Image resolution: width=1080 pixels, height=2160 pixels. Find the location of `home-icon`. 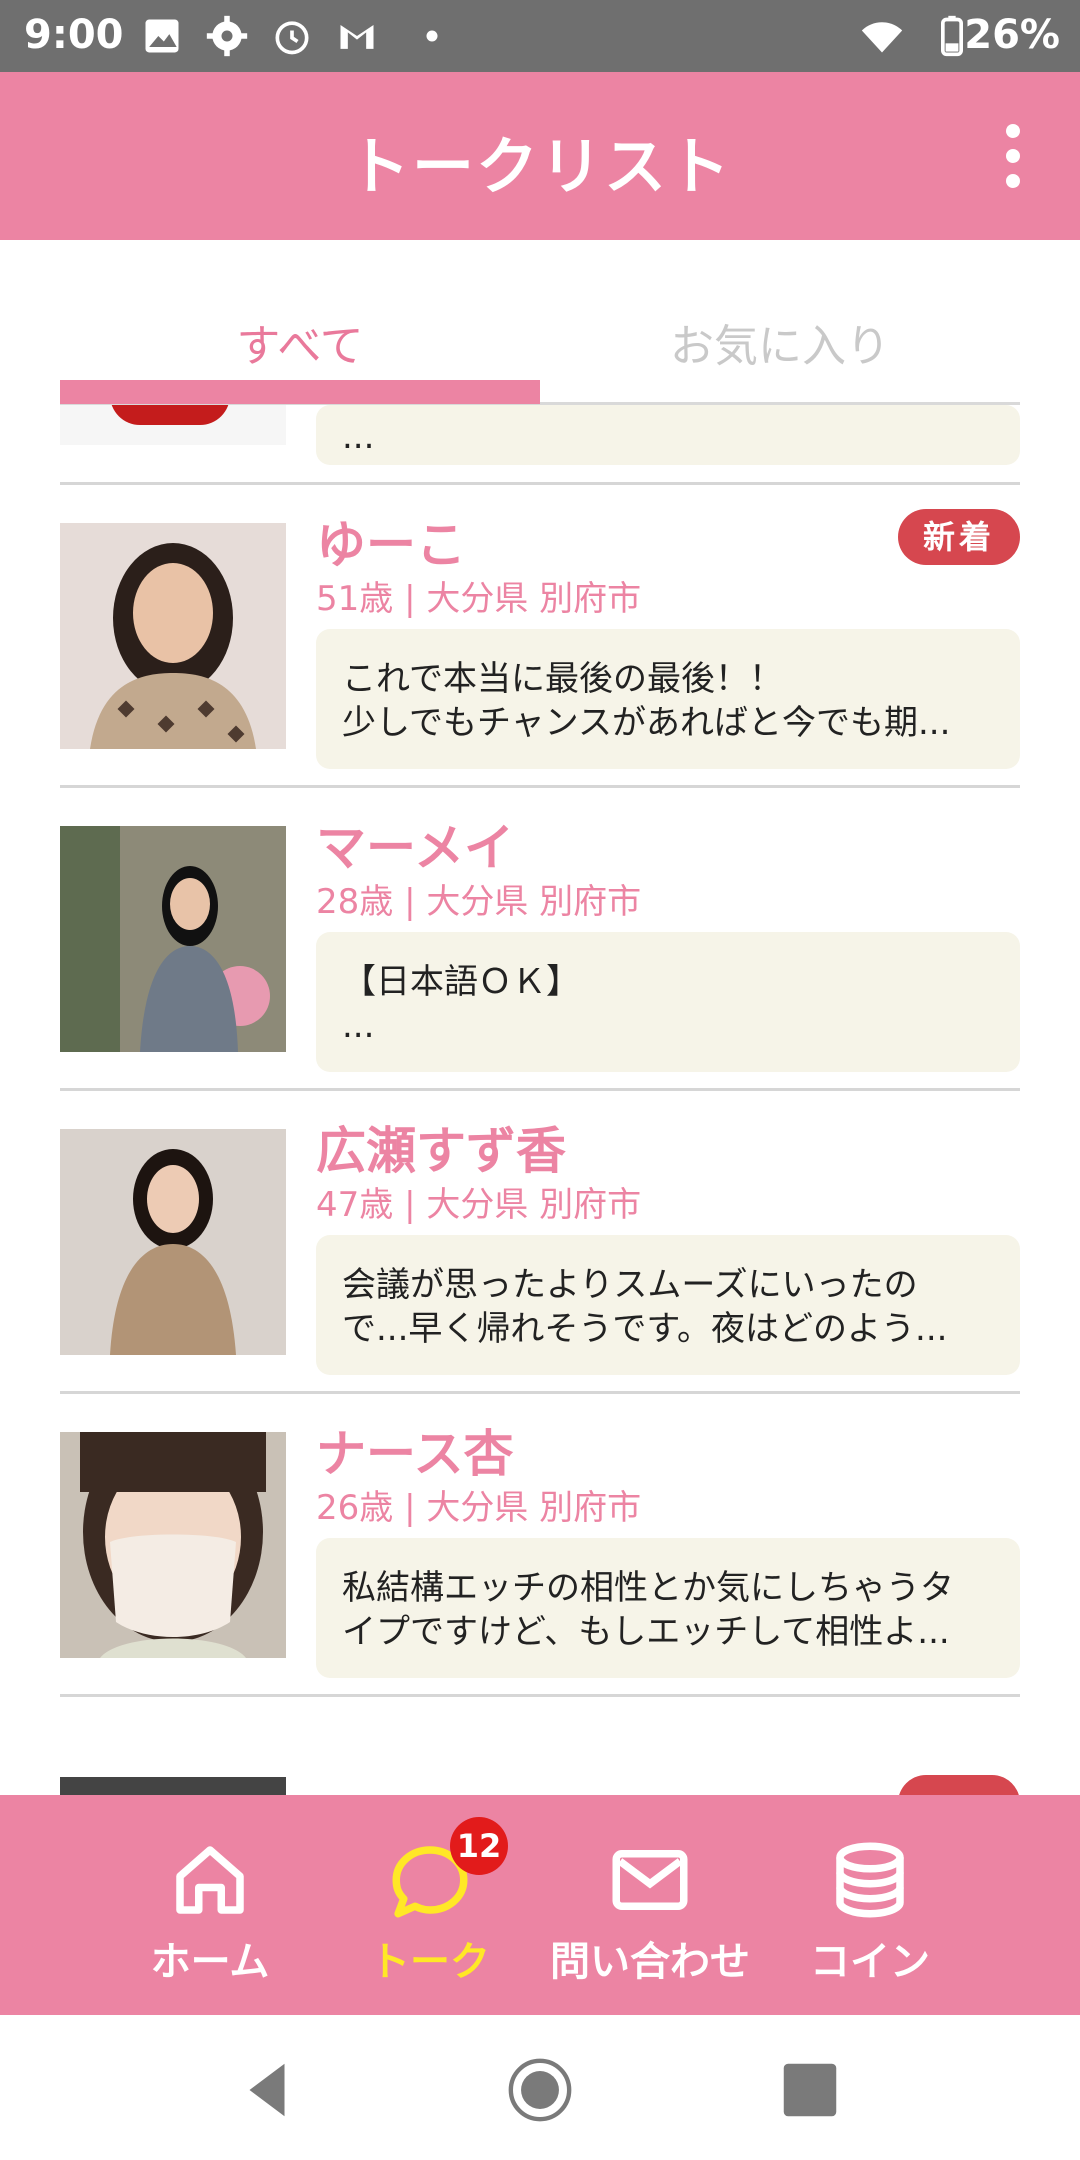

home-icon is located at coordinates (210, 1880).